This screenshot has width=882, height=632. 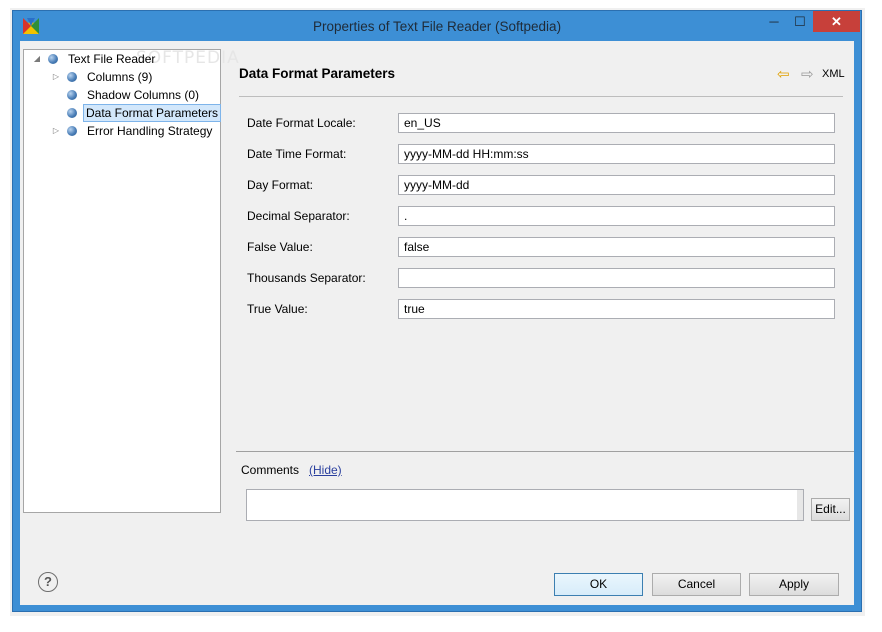 I want to click on date-format-locale-label: Date Format Locale:, so click(x=301, y=123).